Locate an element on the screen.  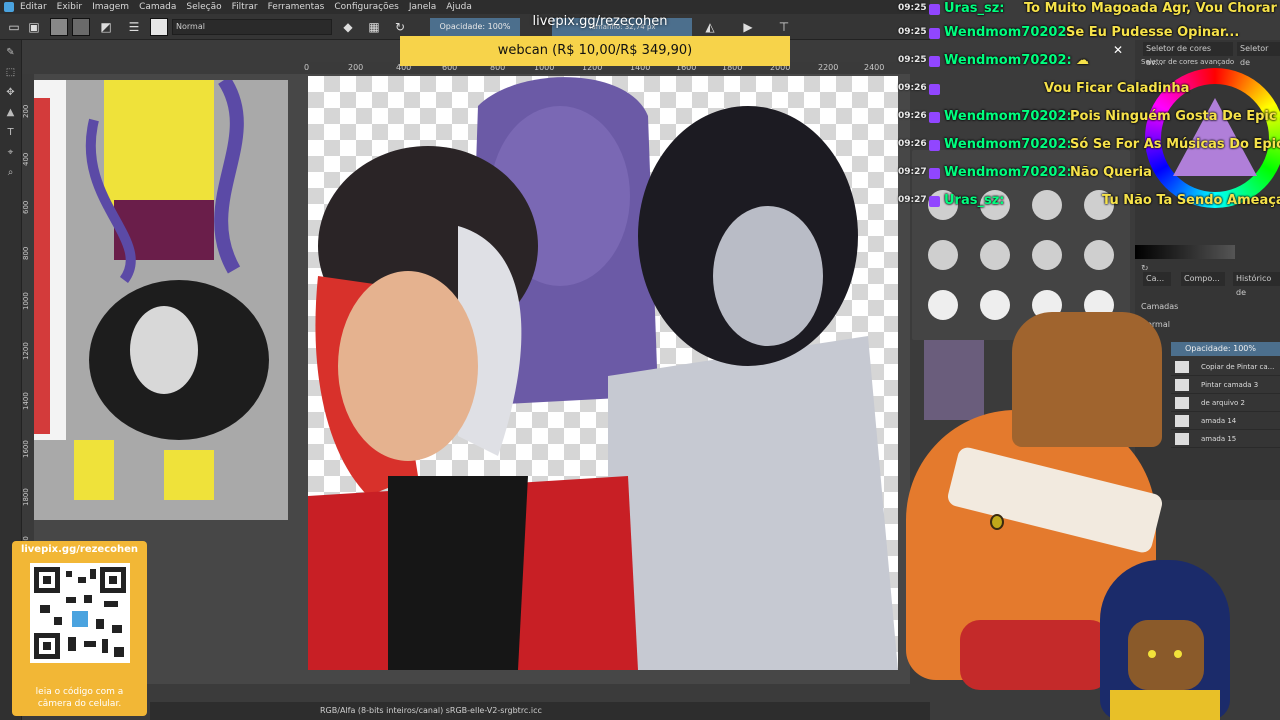
layer-row: amada 15 is located at coordinates (1225, 439).